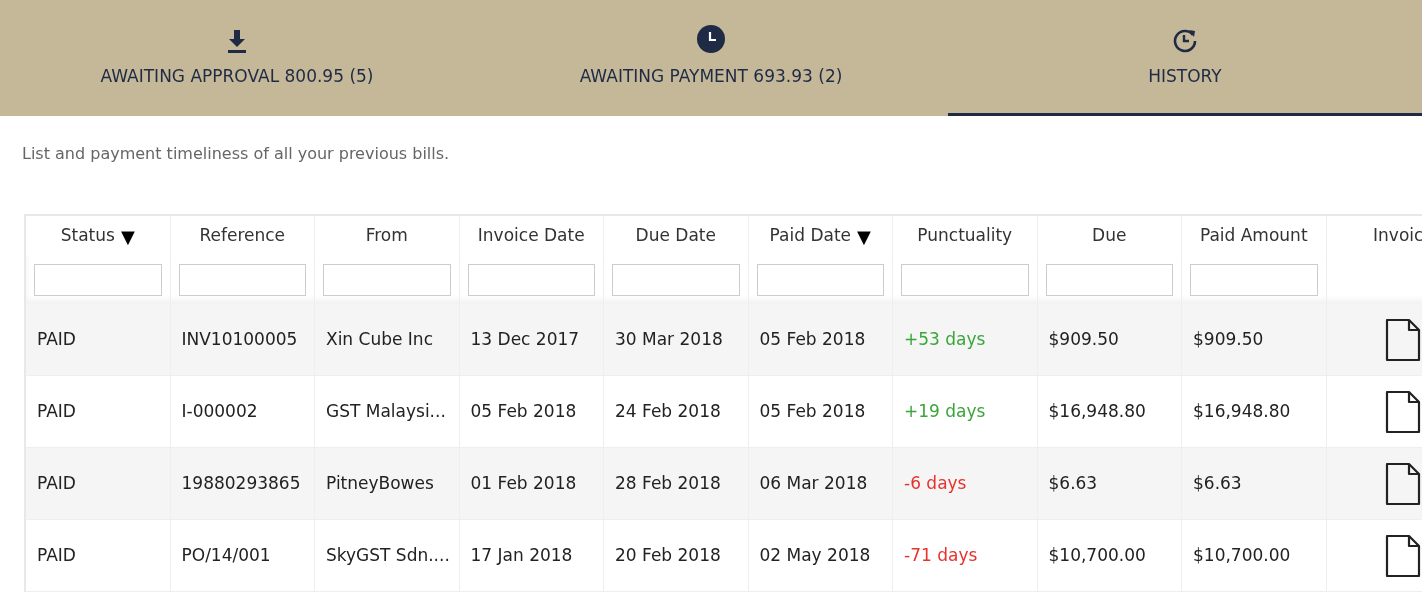 The image size is (1422, 602). What do you see at coordinates (237, 58) in the screenshot?
I see `tab: AWAITING APPROVAL 800.95 (5)` at bounding box center [237, 58].